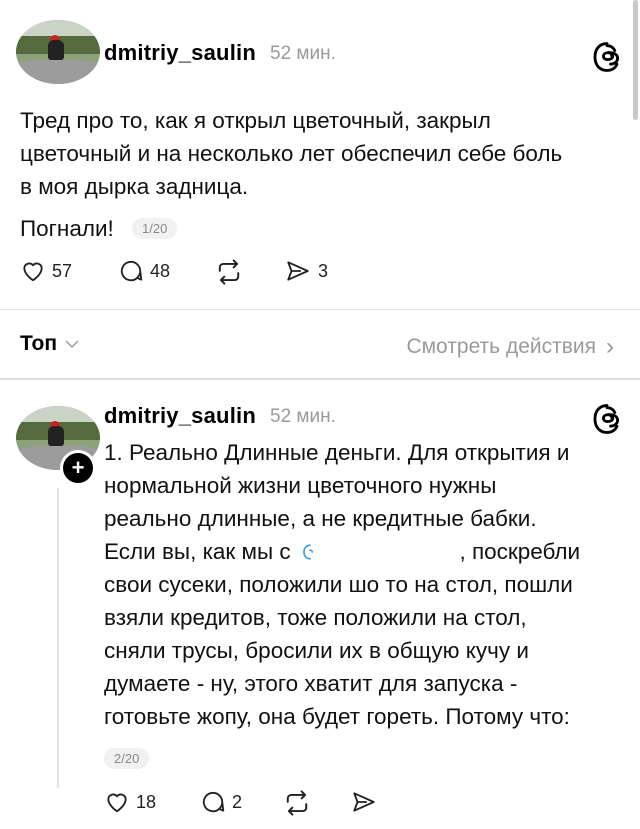  I want to click on comment-count: 48, so click(160, 270).